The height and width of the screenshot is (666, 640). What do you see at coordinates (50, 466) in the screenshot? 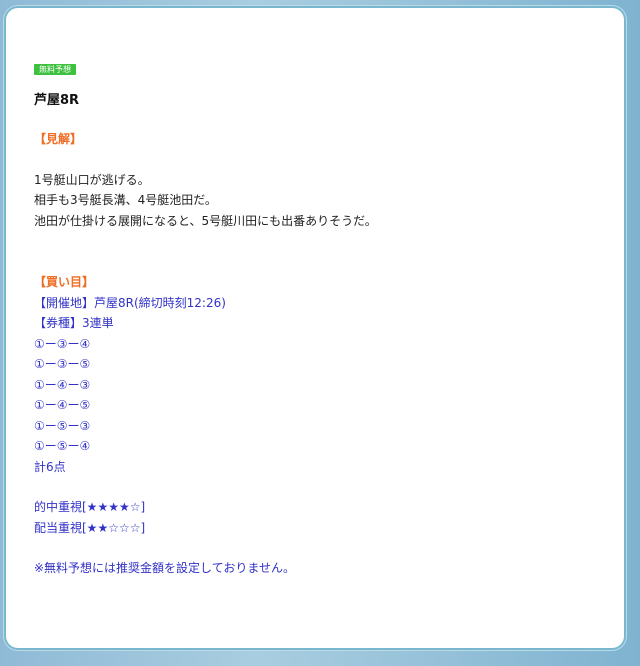
I see `combo-total: 計6点` at bounding box center [50, 466].